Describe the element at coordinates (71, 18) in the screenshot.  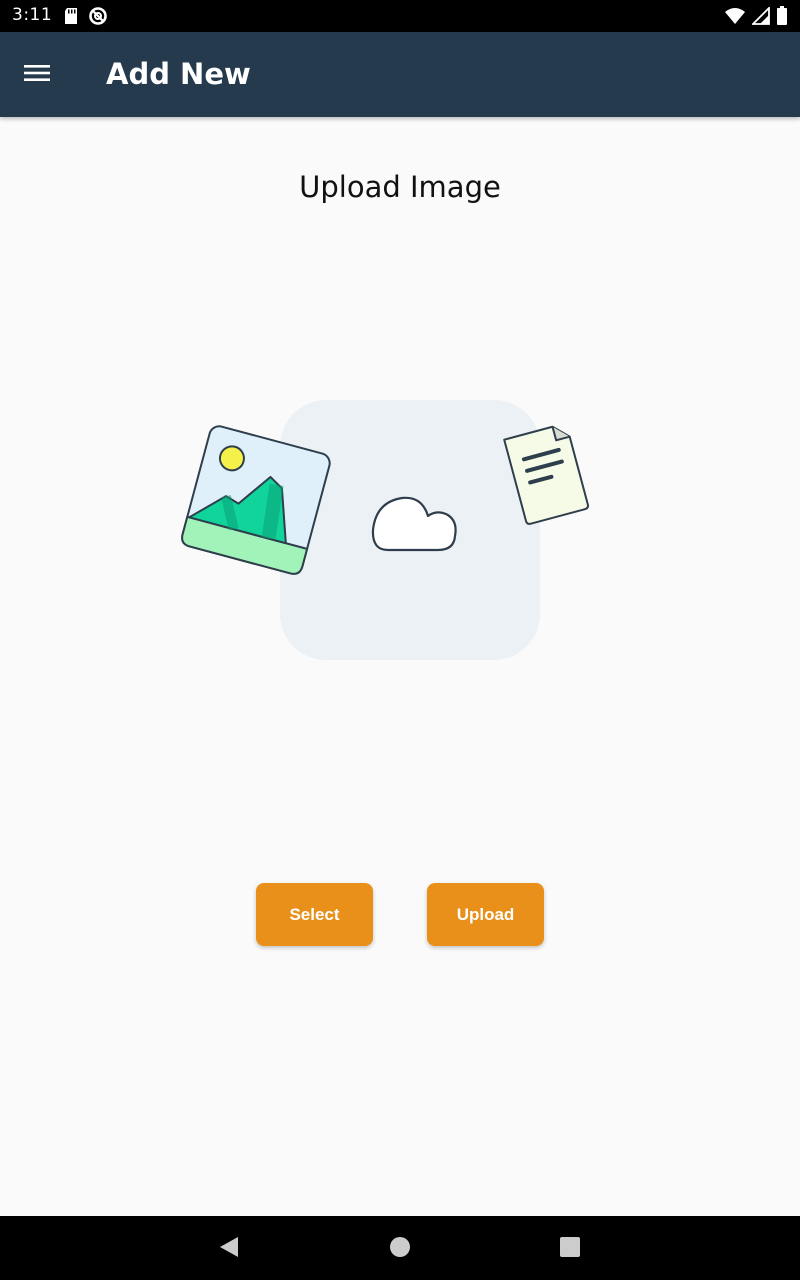
I see `sd-card-icon` at that location.